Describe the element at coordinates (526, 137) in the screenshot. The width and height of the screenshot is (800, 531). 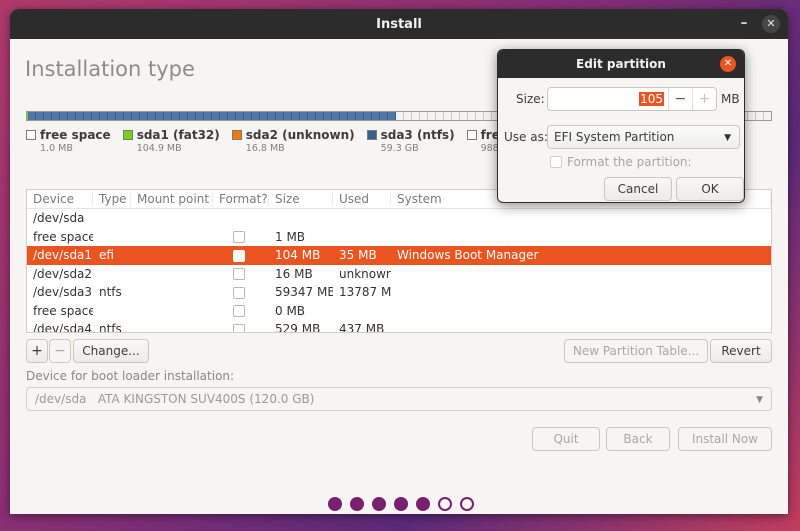
I see `use-as-label: Use as:` at that location.